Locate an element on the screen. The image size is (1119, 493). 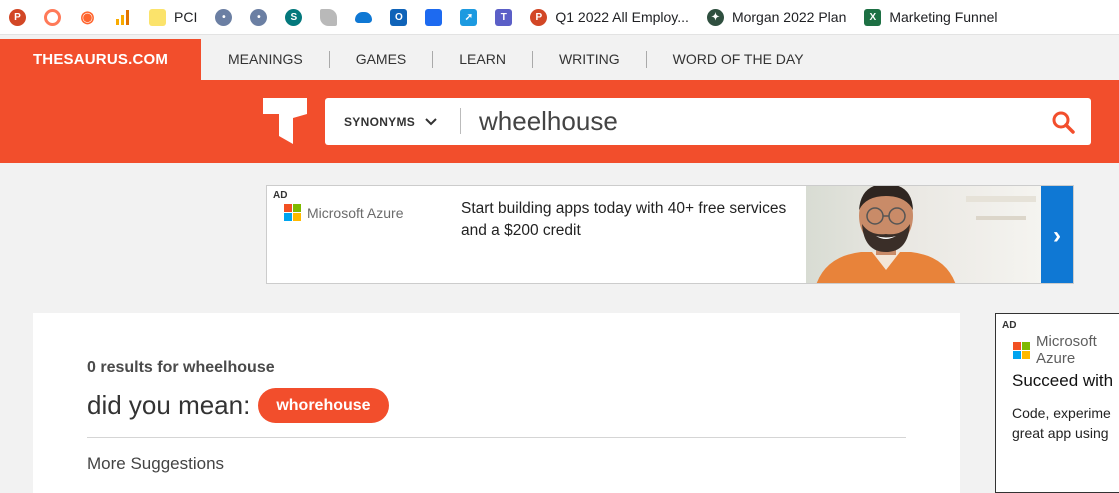
bookmark-pci: PCI is located at coordinates (173, 17).